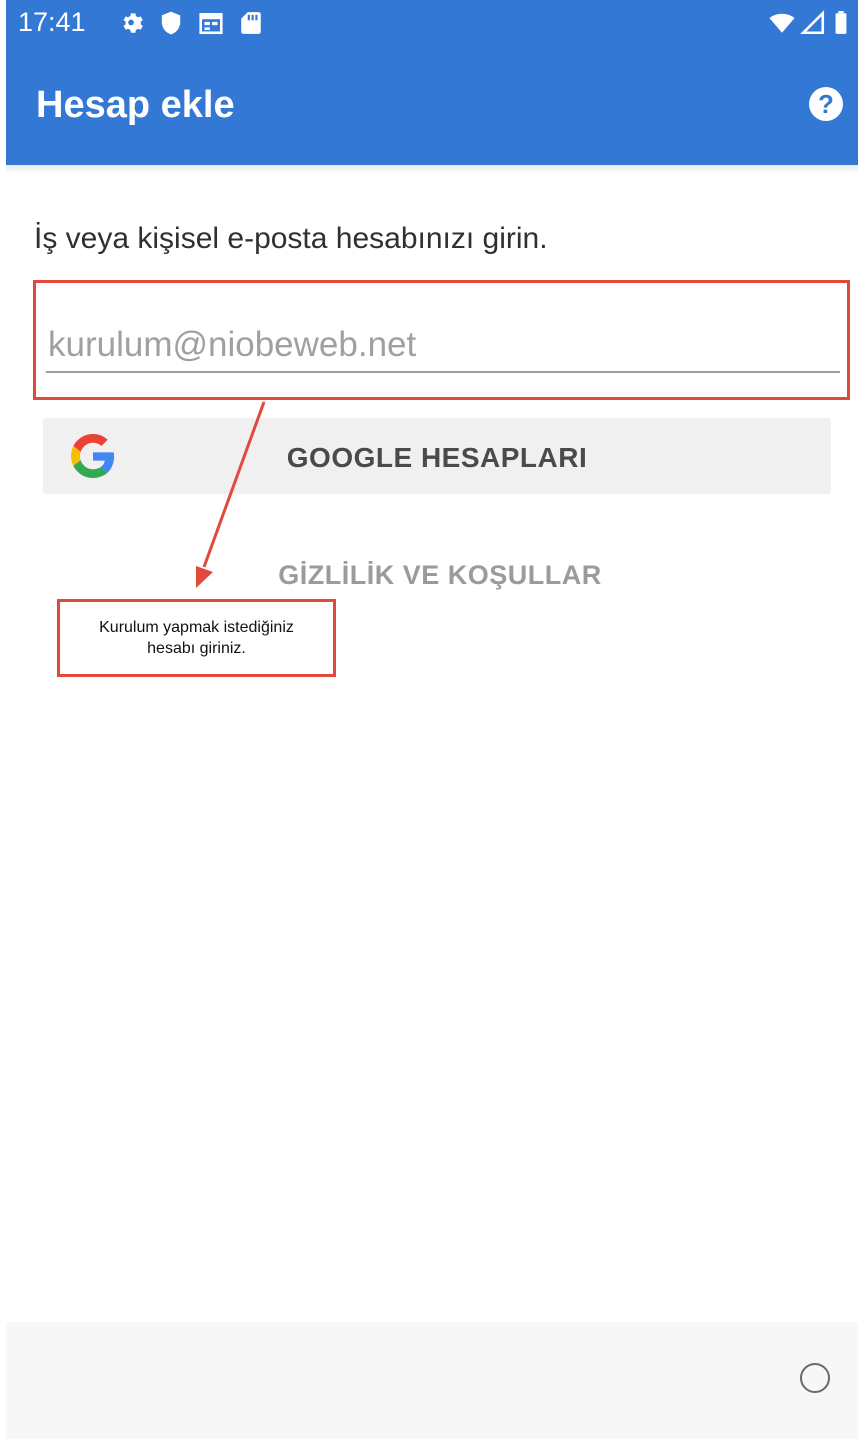 The width and height of the screenshot is (858, 1439). I want to click on status-bar: 17:41, so click(432, 23).